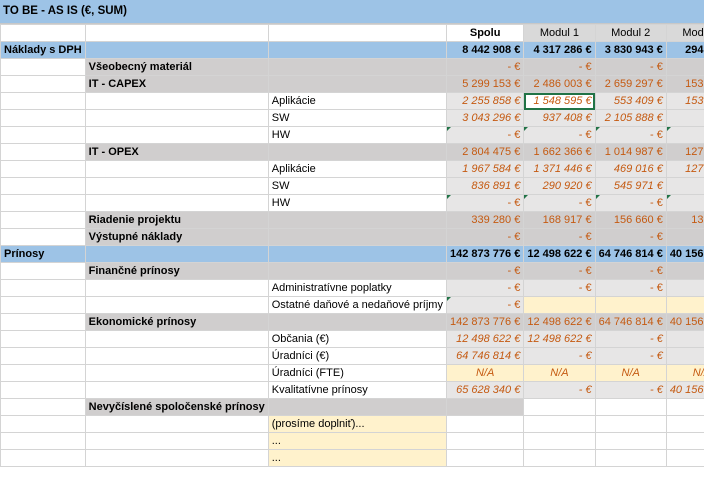 This screenshot has width=704, height=492. I want to click on value-cell-modul-1: N/A, so click(559, 373).